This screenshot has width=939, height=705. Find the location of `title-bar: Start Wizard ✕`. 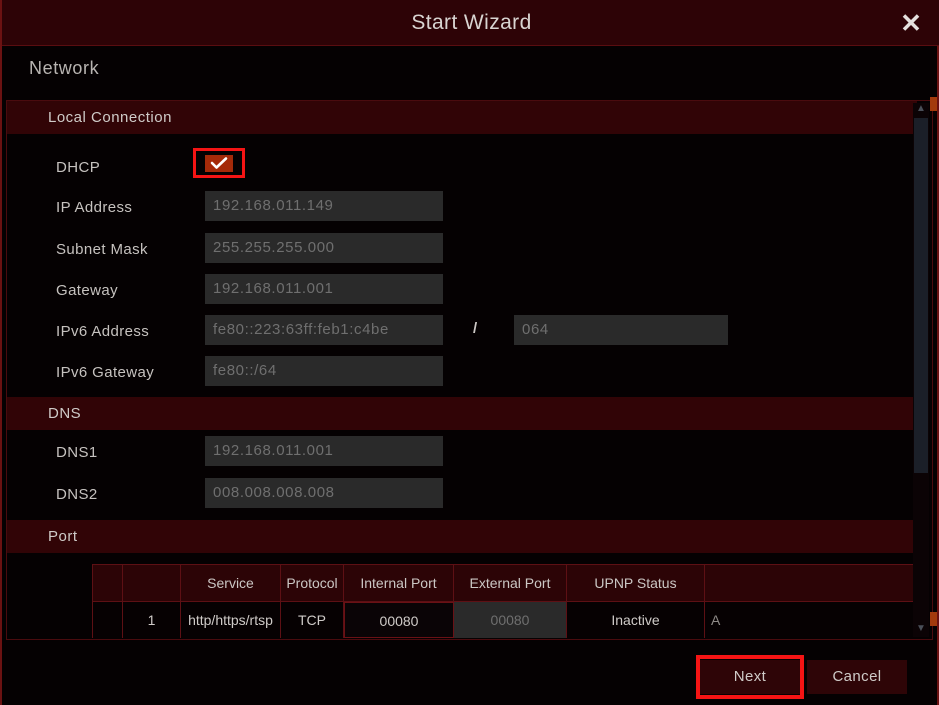

title-bar: Start Wizard ✕ is located at coordinates (470, 23).